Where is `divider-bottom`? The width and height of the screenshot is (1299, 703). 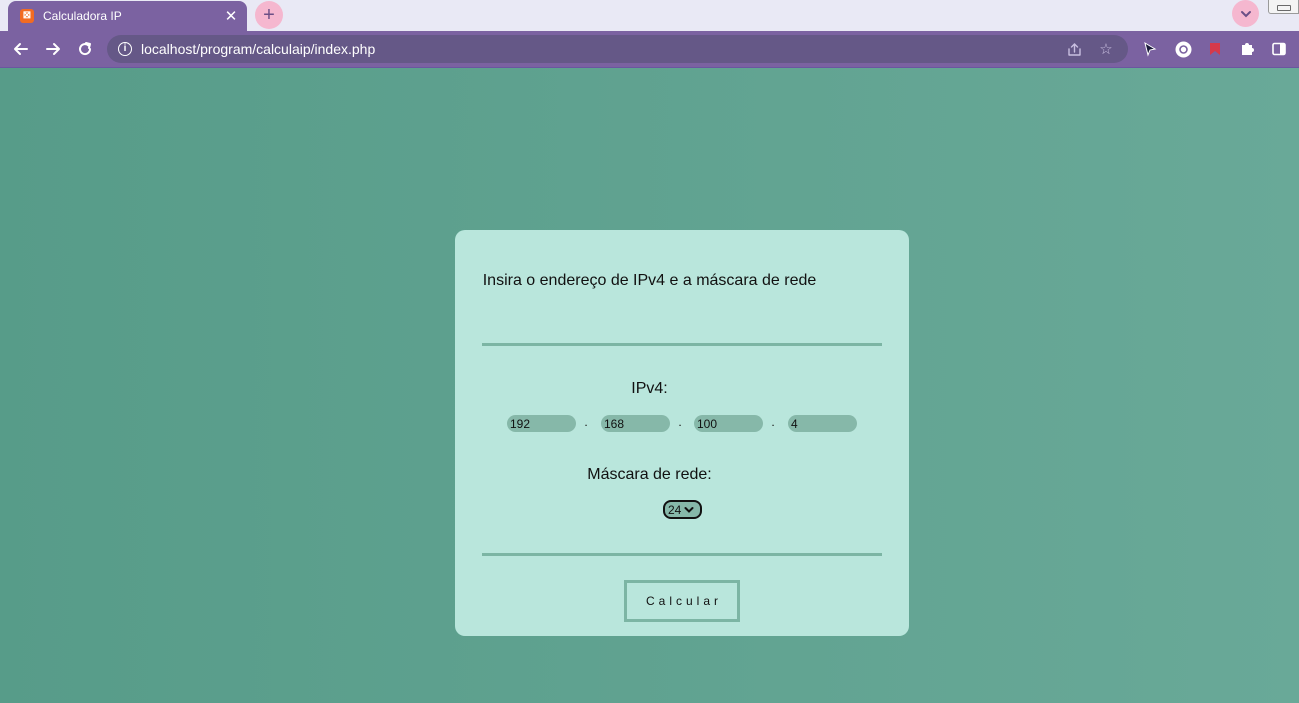 divider-bottom is located at coordinates (682, 554).